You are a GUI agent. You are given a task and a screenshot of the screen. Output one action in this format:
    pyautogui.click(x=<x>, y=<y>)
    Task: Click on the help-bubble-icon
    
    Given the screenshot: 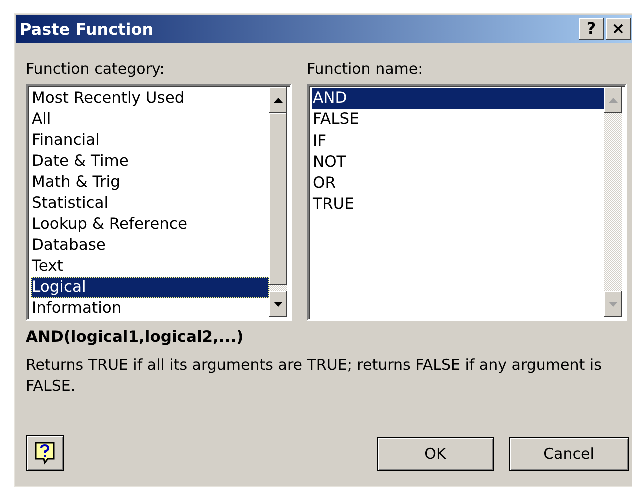 What is the action you would take?
    pyautogui.click(x=45, y=453)
    